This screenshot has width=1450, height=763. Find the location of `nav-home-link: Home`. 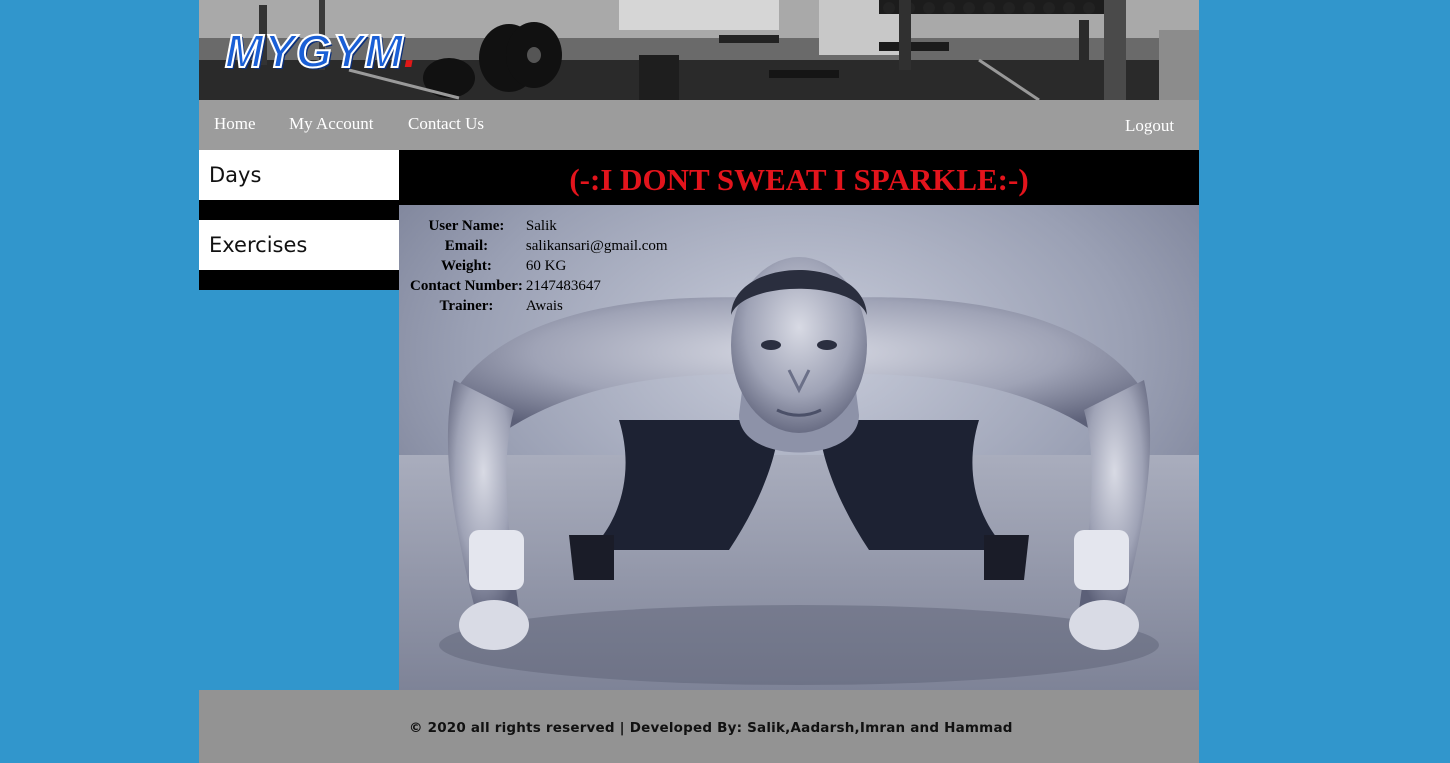

nav-home-link: Home is located at coordinates (235, 124).